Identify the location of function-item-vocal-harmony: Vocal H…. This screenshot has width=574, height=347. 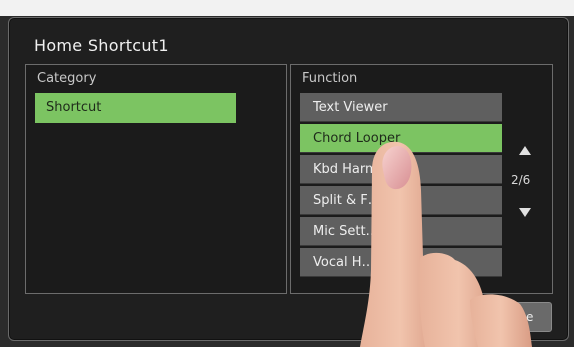
(401, 262).